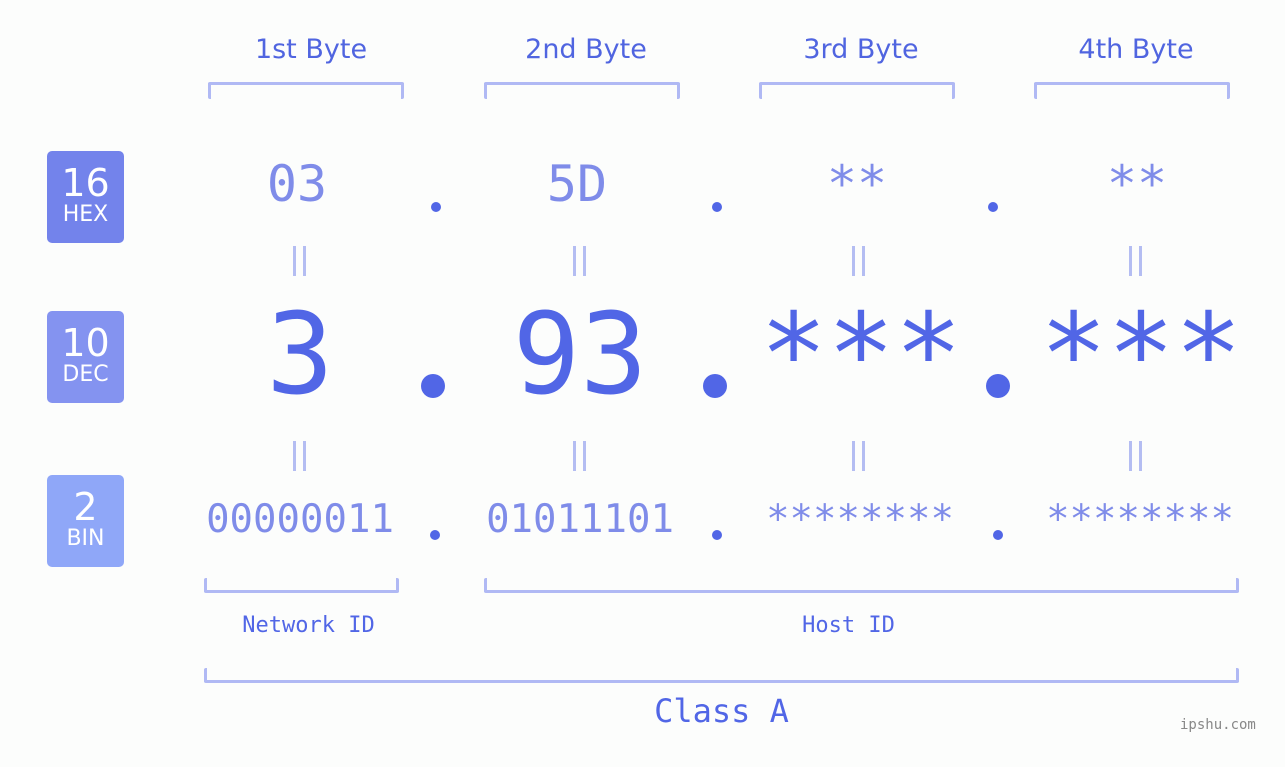 Image resolution: width=1285 pixels, height=767 pixels. I want to click on bin-byte-2: 01011101, so click(580, 519).